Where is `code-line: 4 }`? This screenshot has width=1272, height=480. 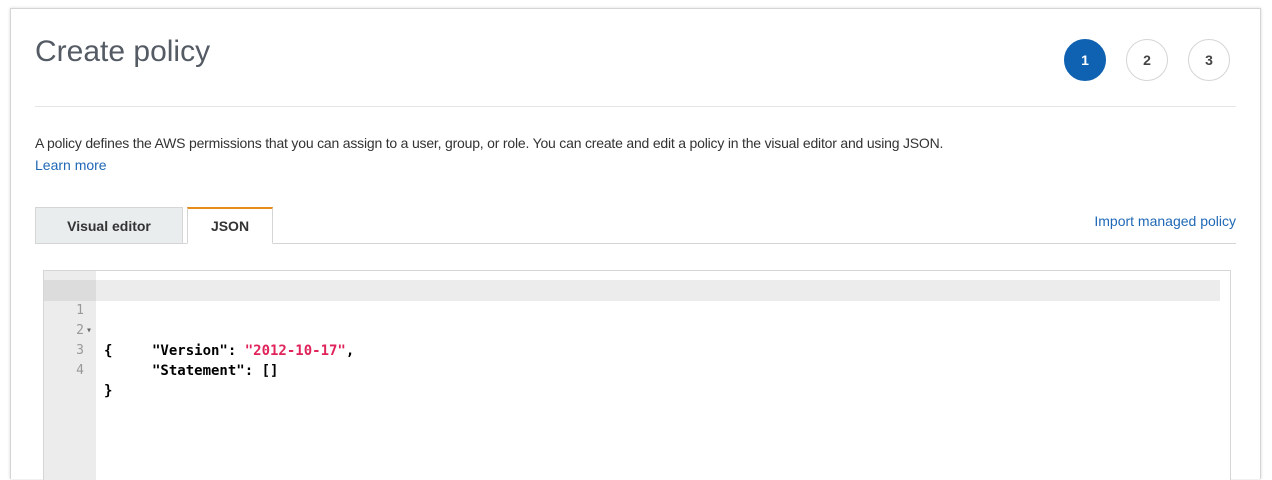 code-line: 4 } is located at coordinates (637, 370).